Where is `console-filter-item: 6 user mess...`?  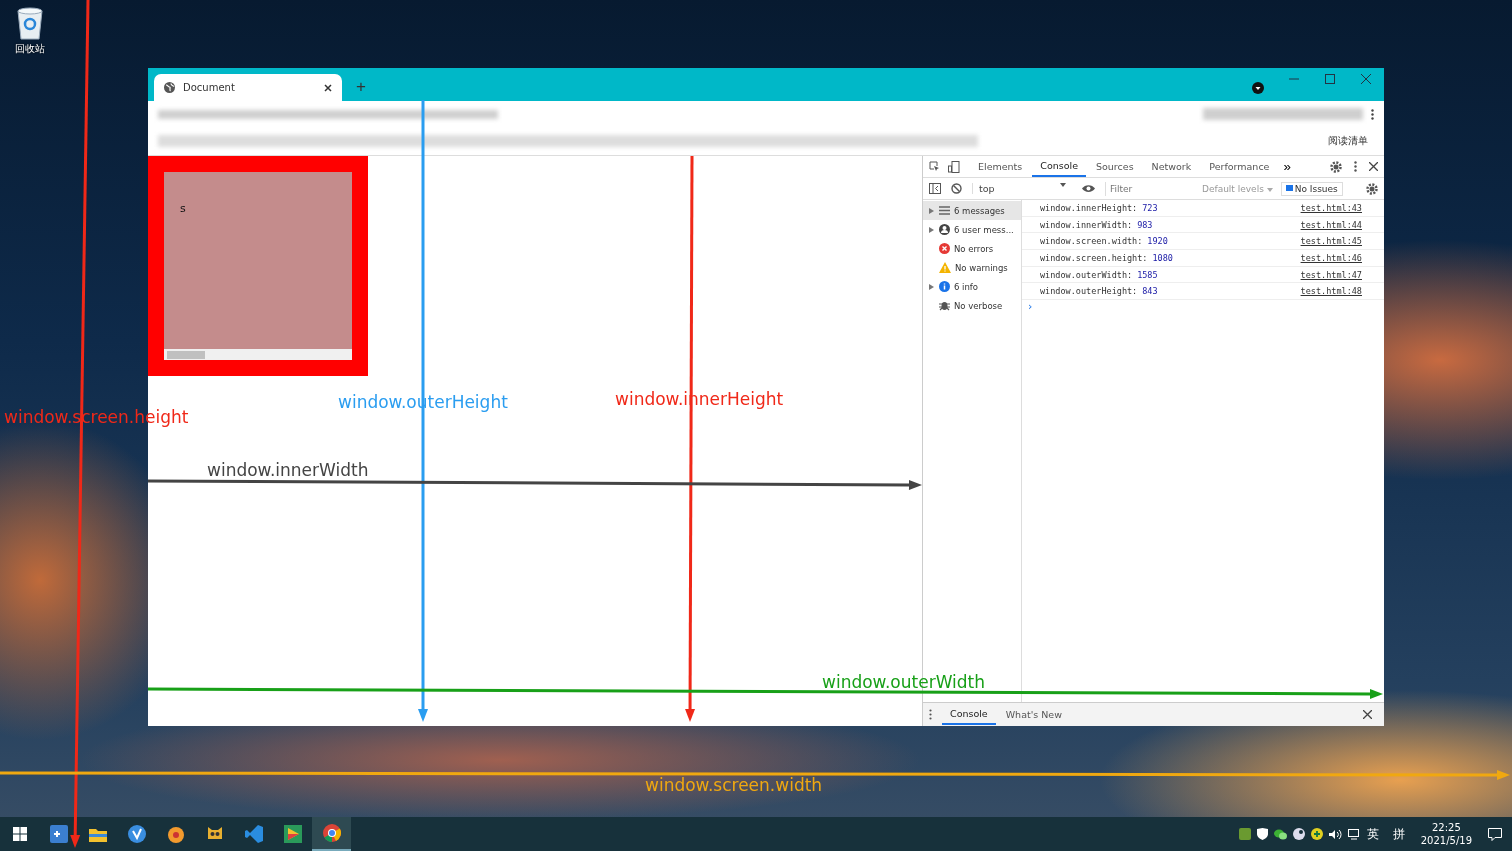
console-filter-item: 6 user mess... is located at coordinates (972, 229).